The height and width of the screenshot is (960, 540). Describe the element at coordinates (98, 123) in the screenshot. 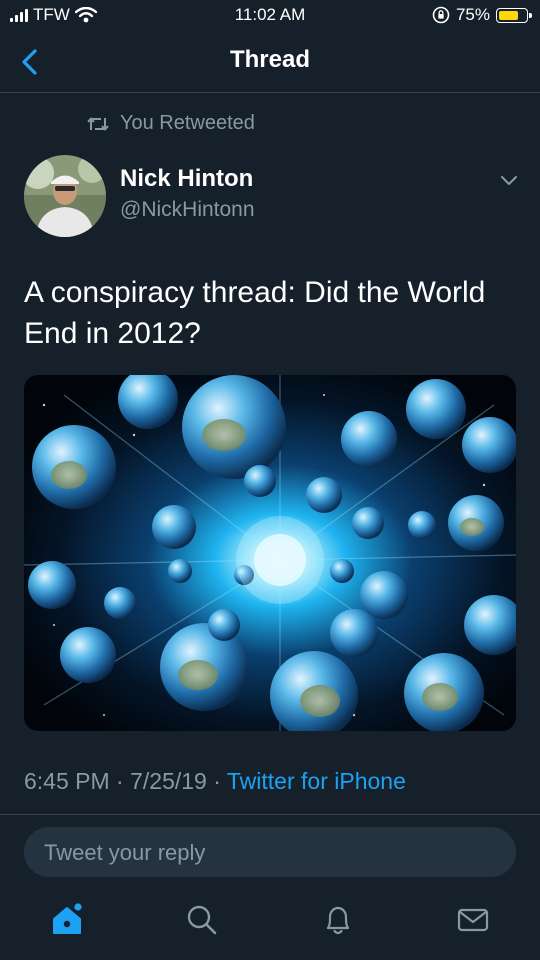

I see `retweet-icon` at that location.